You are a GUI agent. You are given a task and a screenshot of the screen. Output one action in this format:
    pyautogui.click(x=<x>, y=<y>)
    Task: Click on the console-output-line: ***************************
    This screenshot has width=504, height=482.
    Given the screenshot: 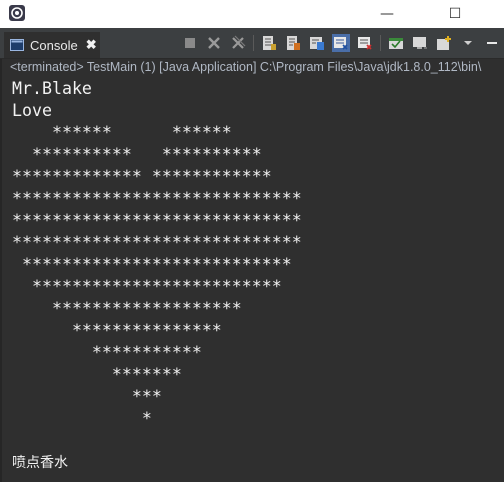 What is the action you would take?
    pyautogui.click(x=152, y=264)
    